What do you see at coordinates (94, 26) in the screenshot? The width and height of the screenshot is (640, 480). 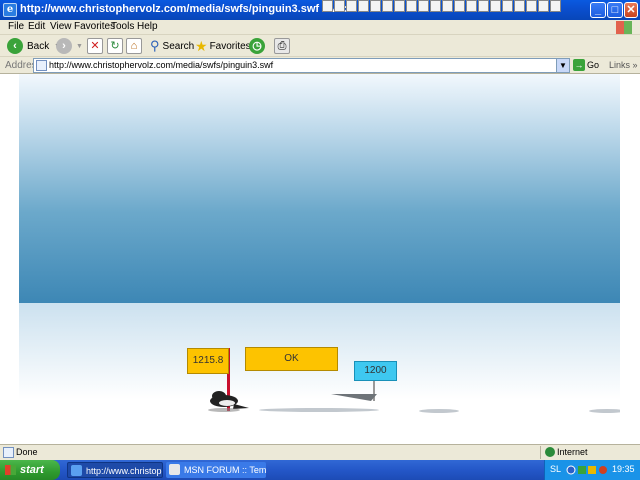 I see `menu-favorites: Favorites` at bounding box center [94, 26].